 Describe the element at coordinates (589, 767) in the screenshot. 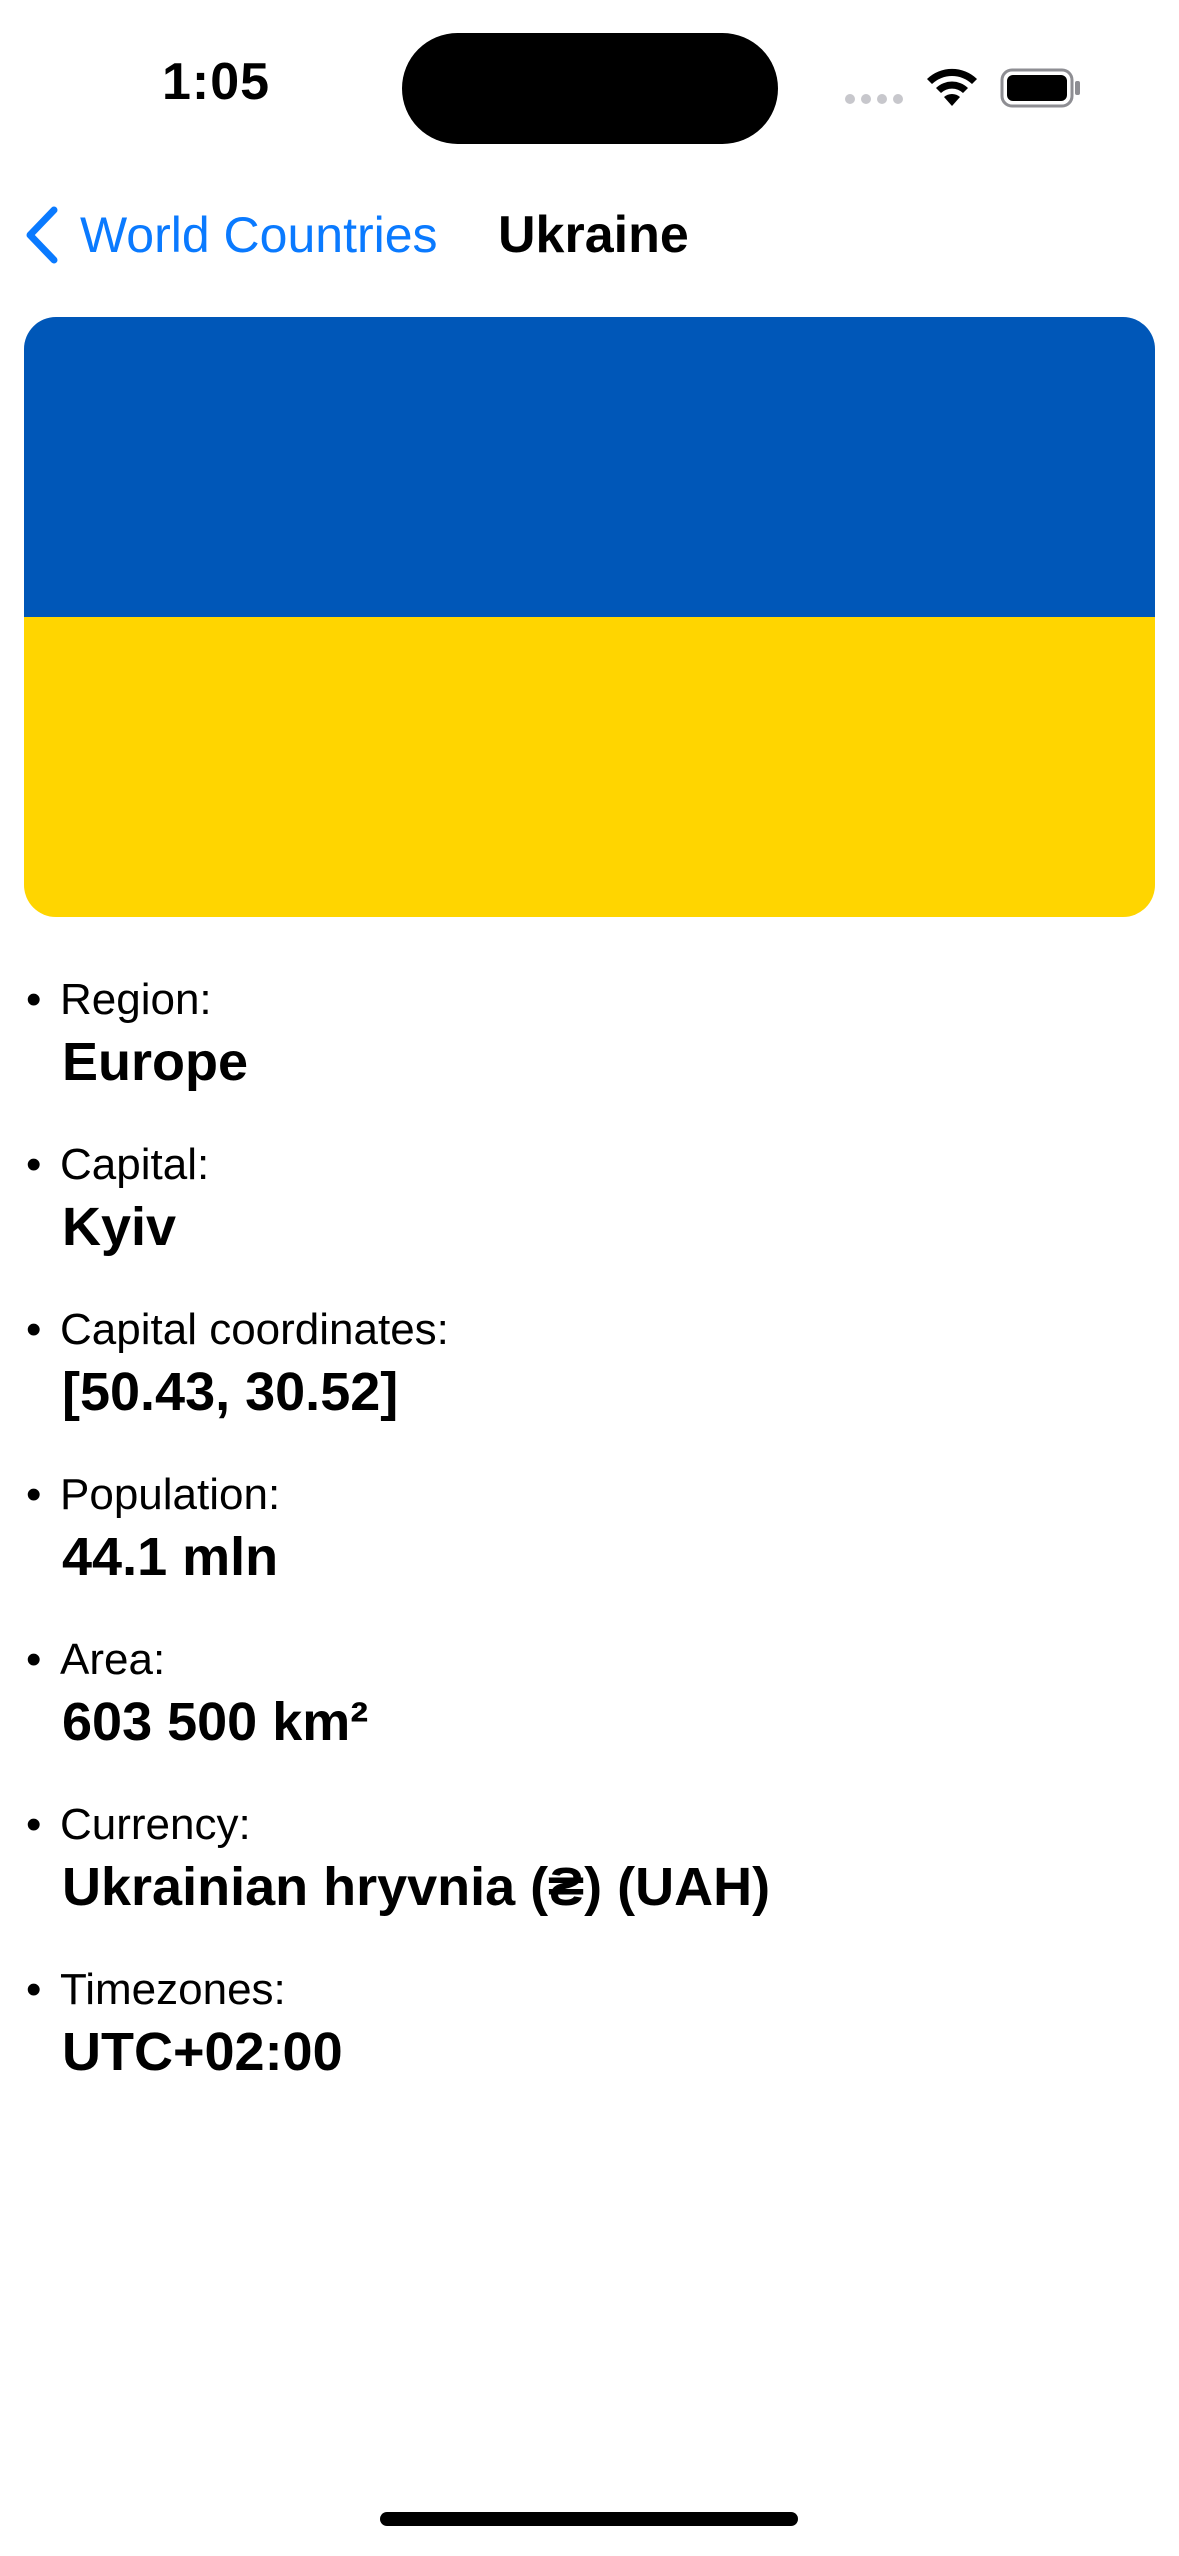

I see `flag-stripe-yellow` at that location.